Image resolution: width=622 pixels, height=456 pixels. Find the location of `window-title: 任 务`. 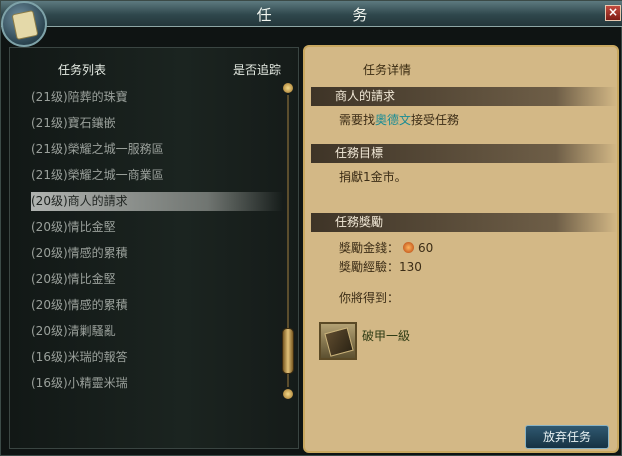

window-title: 任 务 is located at coordinates (331, 15).